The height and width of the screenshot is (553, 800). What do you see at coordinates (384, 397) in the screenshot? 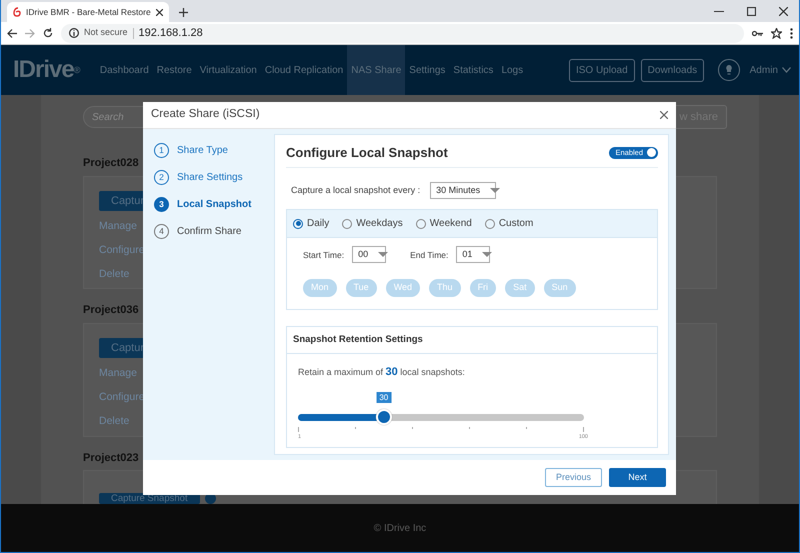
I see `slider-tooltip: 30` at bounding box center [384, 397].